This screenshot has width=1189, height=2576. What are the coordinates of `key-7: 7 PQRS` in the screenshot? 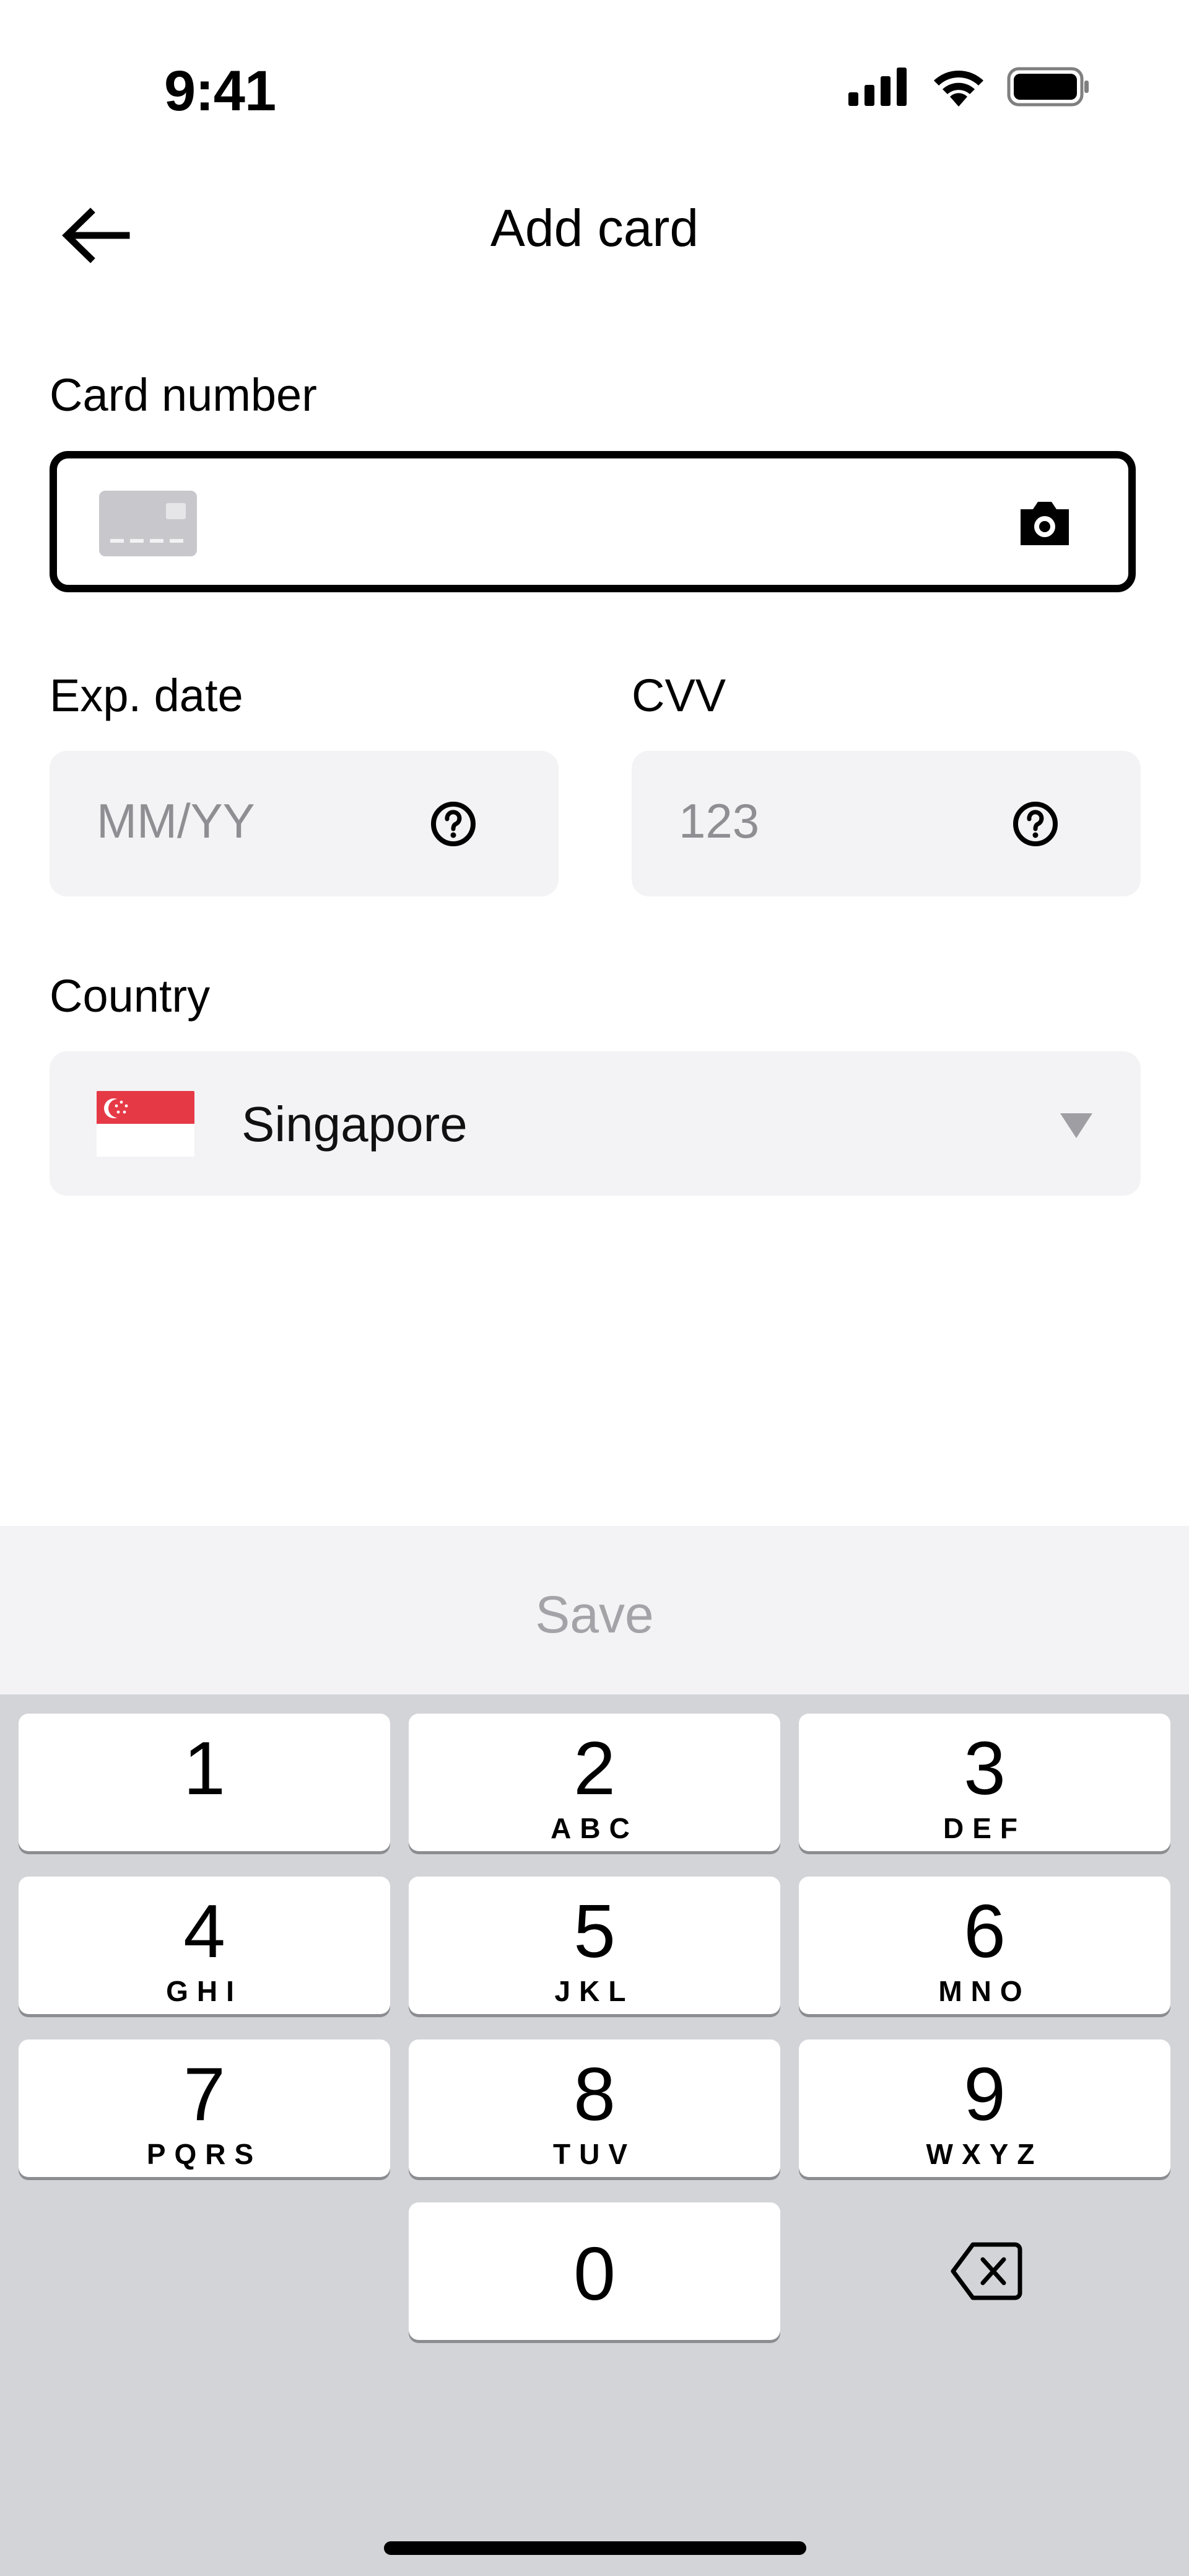 It's located at (204, 2108).